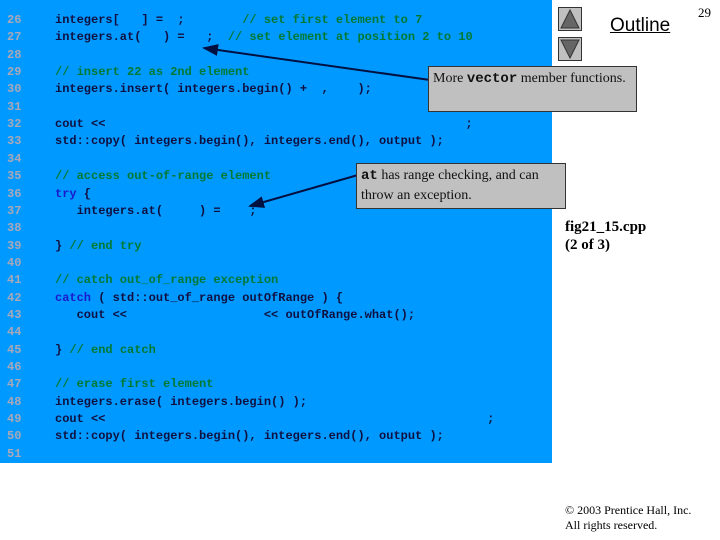  Describe the element at coordinates (303, 191) in the screenshot. I see `arrow-at` at that location.